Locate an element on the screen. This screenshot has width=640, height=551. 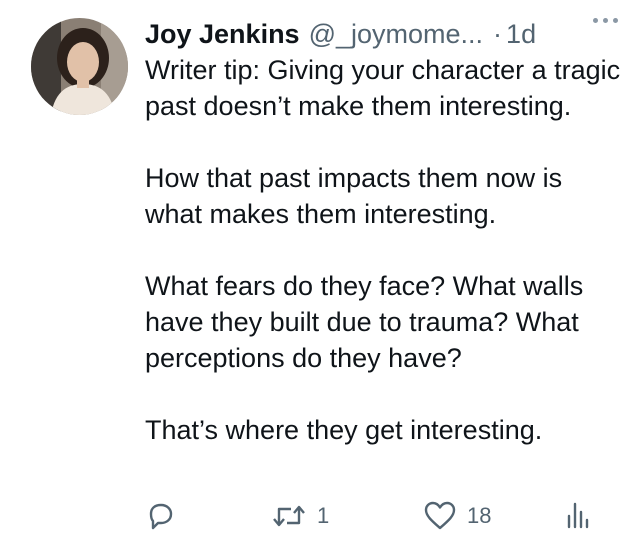
analytics-button is located at coordinates (578, 516).